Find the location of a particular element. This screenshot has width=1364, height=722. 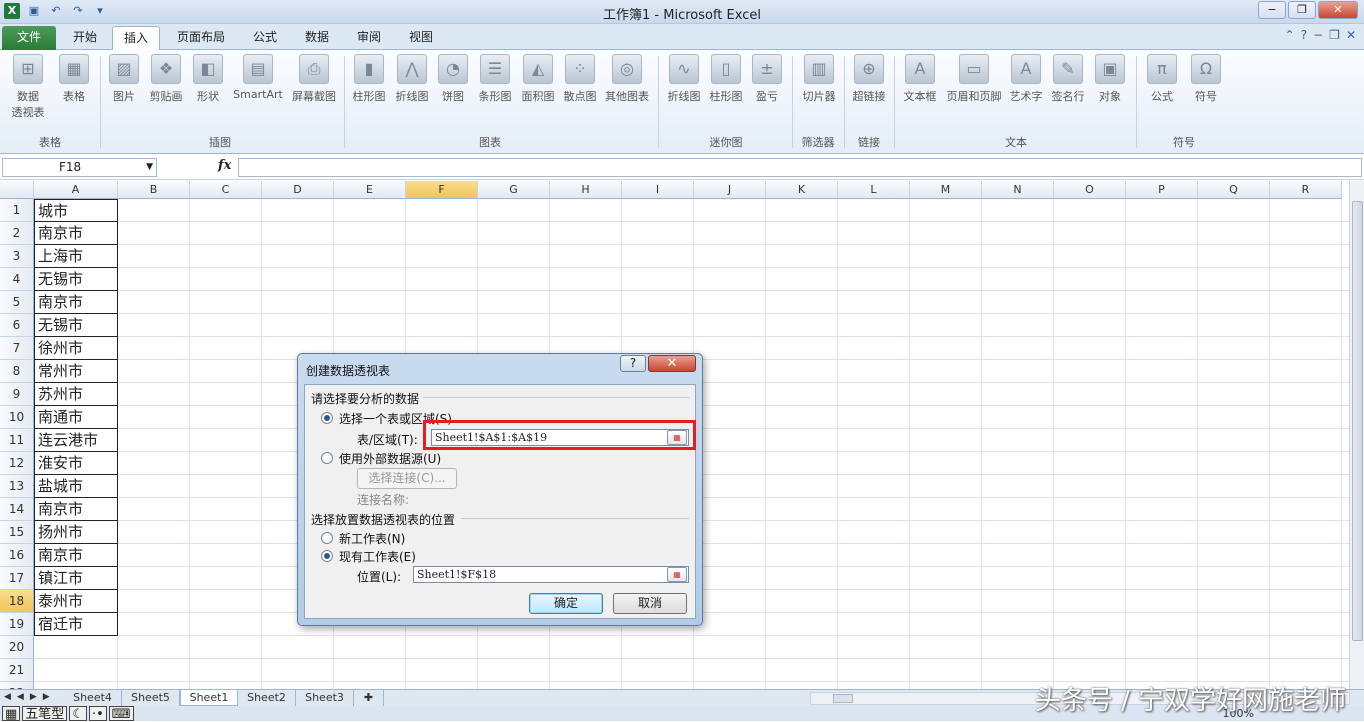

shapes-button: ◧ 形状 is located at coordinates (208, 79).